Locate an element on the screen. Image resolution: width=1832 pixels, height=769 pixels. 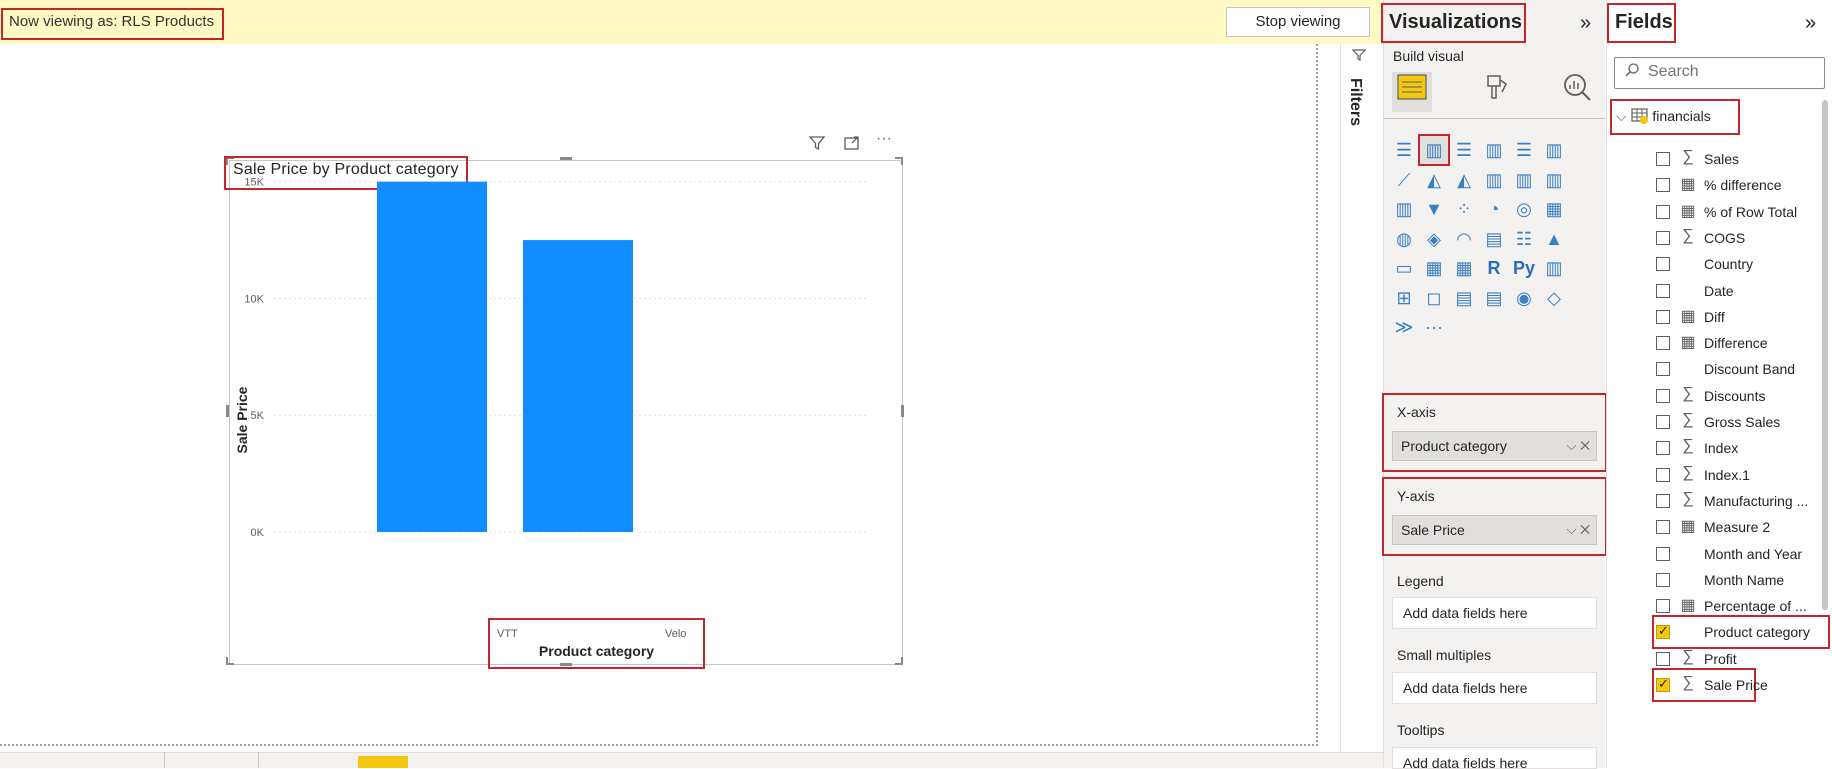
build-visual-tab is located at coordinates (1412, 92).